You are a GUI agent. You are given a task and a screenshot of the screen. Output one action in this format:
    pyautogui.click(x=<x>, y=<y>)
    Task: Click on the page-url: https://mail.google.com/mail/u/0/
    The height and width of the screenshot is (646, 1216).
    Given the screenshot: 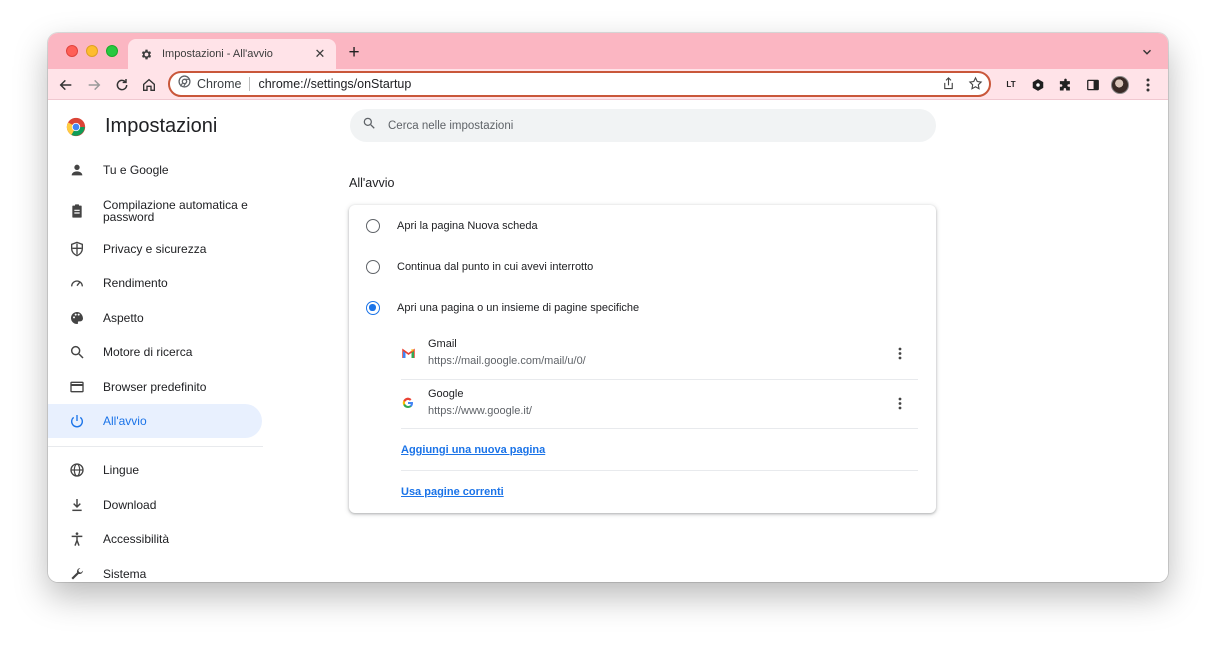 What is the action you would take?
    pyautogui.click(x=507, y=361)
    